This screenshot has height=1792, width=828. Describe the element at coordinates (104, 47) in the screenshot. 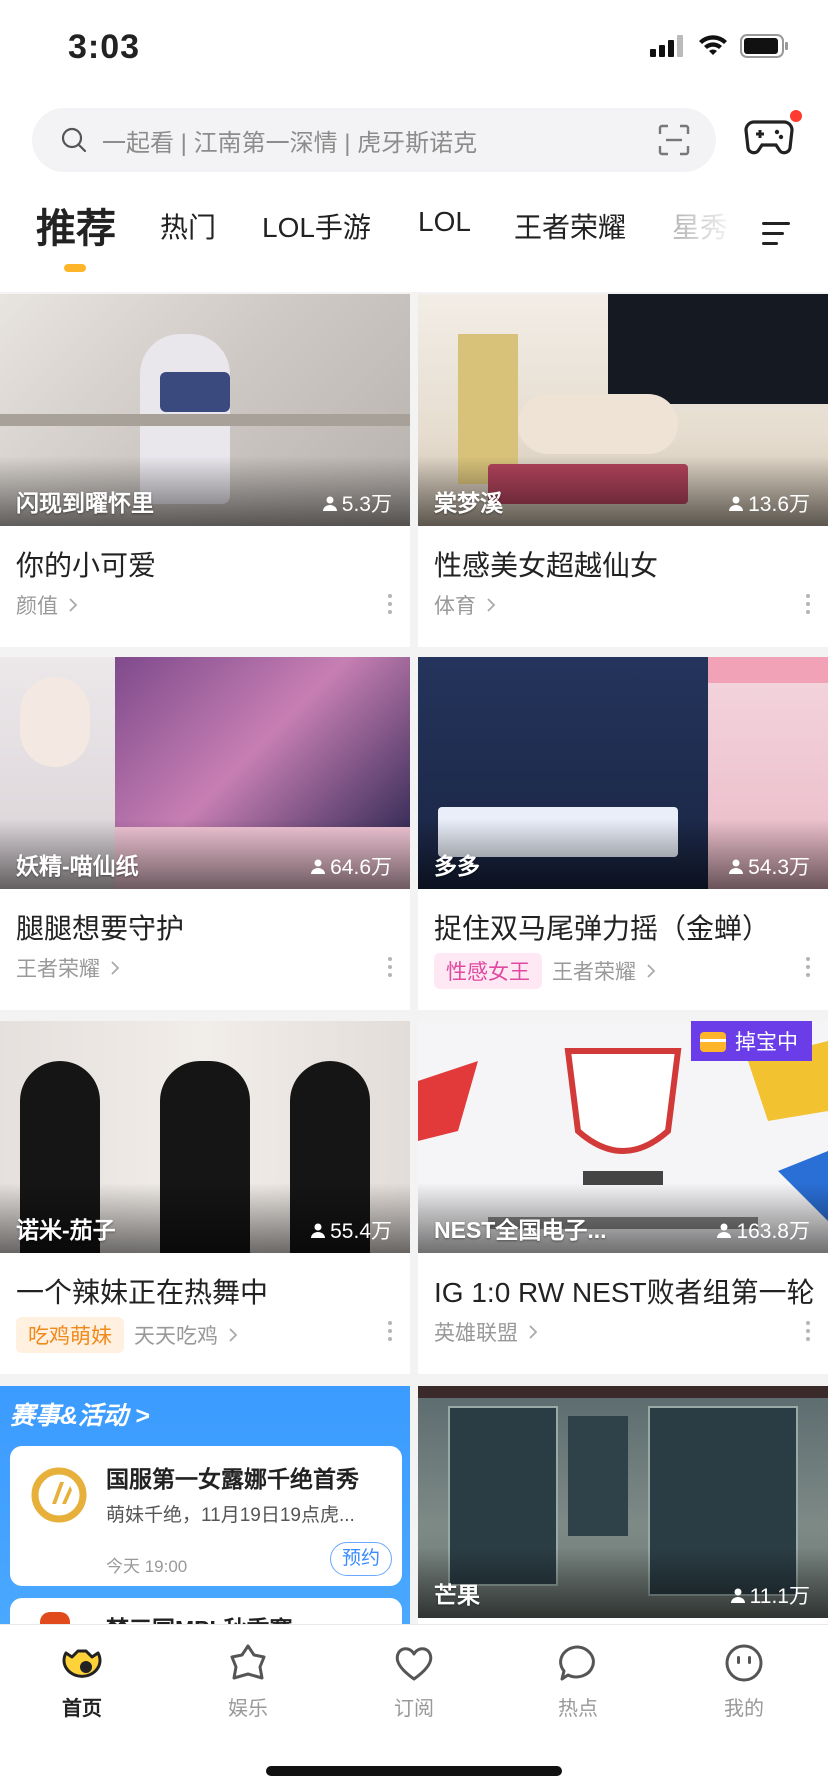

I see `status-time: 3:03` at that location.